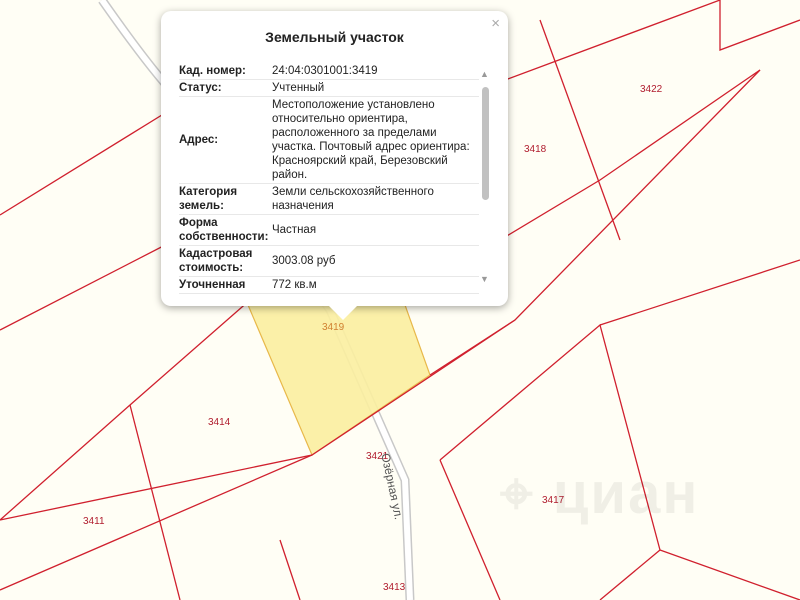 The image size is (800, 600). I want to click on attribute-value: Частная, so click(375, 230).